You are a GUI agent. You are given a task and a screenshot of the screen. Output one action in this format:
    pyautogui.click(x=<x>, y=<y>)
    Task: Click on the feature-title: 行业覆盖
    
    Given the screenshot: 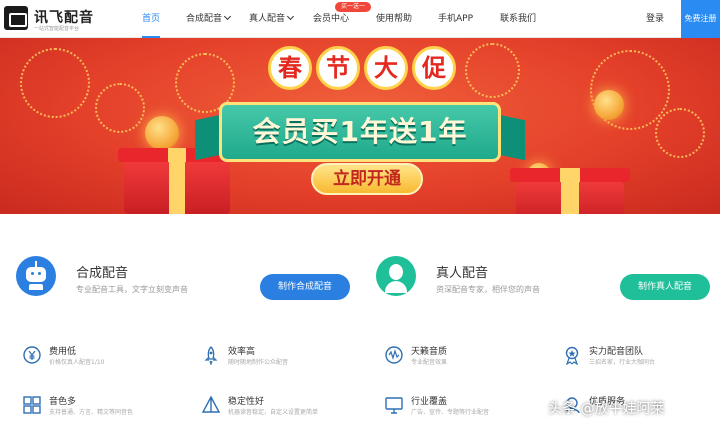 What is the action you would take?
    pyautogui.click(x=429, y=402)
    